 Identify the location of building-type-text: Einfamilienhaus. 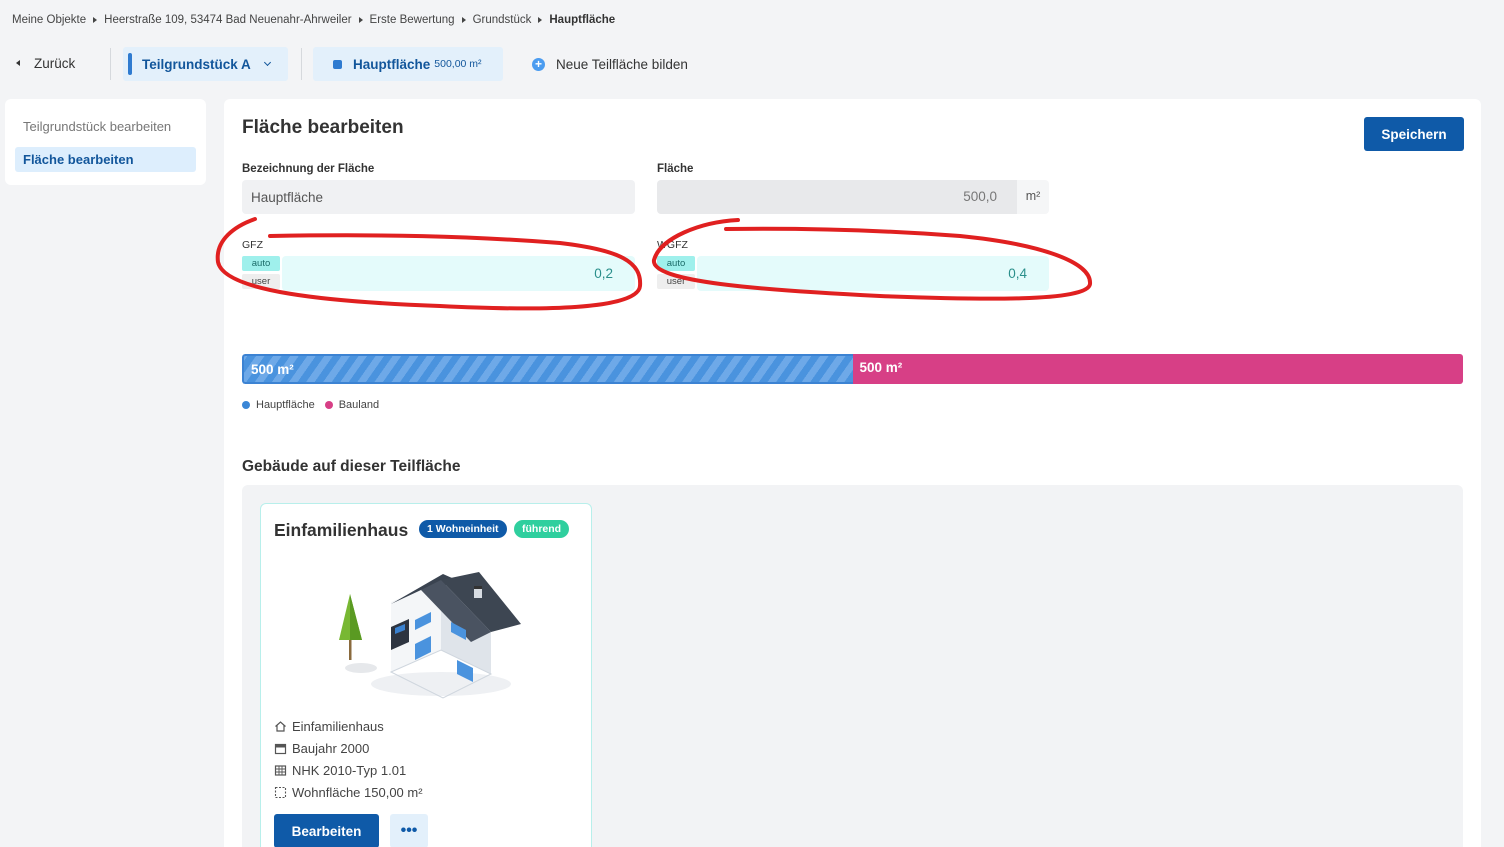
(338, 726).